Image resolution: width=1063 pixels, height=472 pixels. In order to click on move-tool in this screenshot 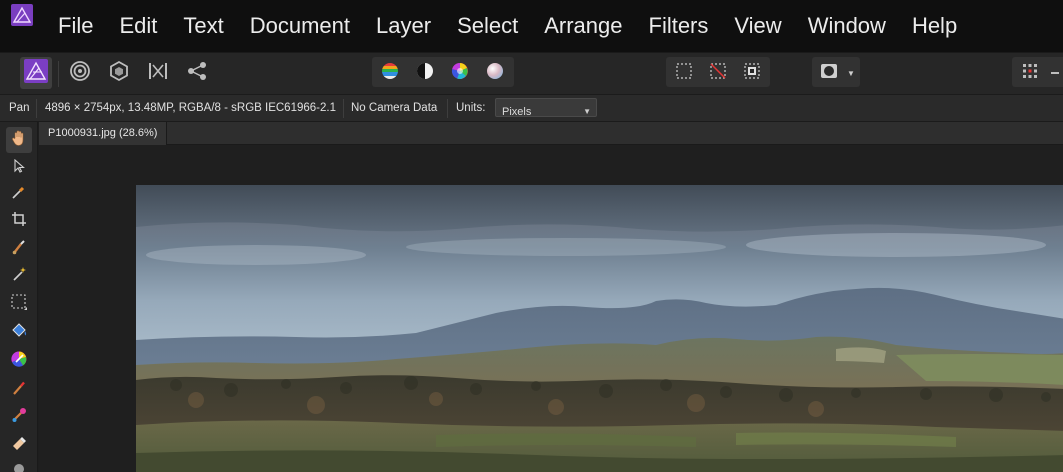, I will do `click(19, 168)`.